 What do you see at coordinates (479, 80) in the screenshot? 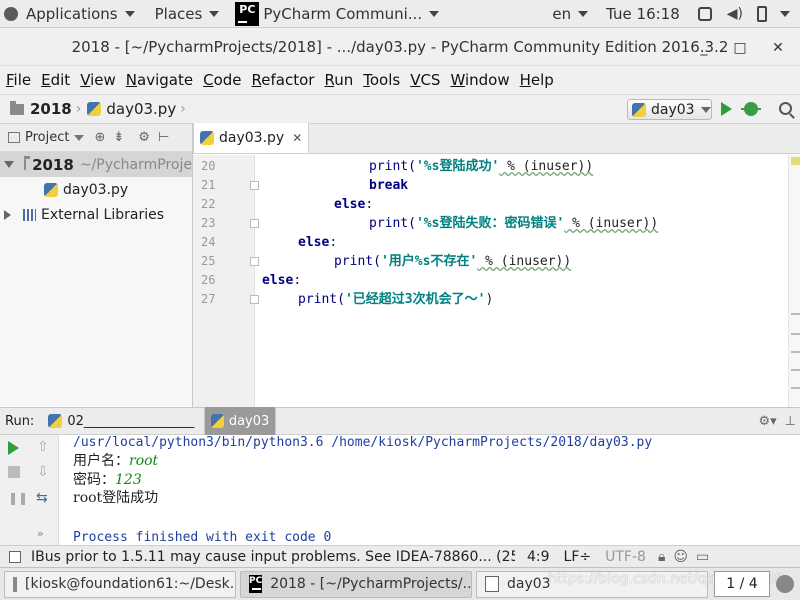
I see `menu-window: Window` at bounding box center [479, 80].